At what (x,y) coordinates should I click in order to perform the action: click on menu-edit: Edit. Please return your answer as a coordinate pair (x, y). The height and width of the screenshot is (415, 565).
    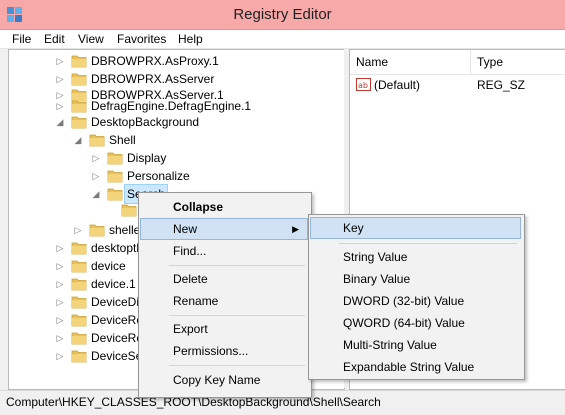
    Looking at the image, I should click on (54, 39).